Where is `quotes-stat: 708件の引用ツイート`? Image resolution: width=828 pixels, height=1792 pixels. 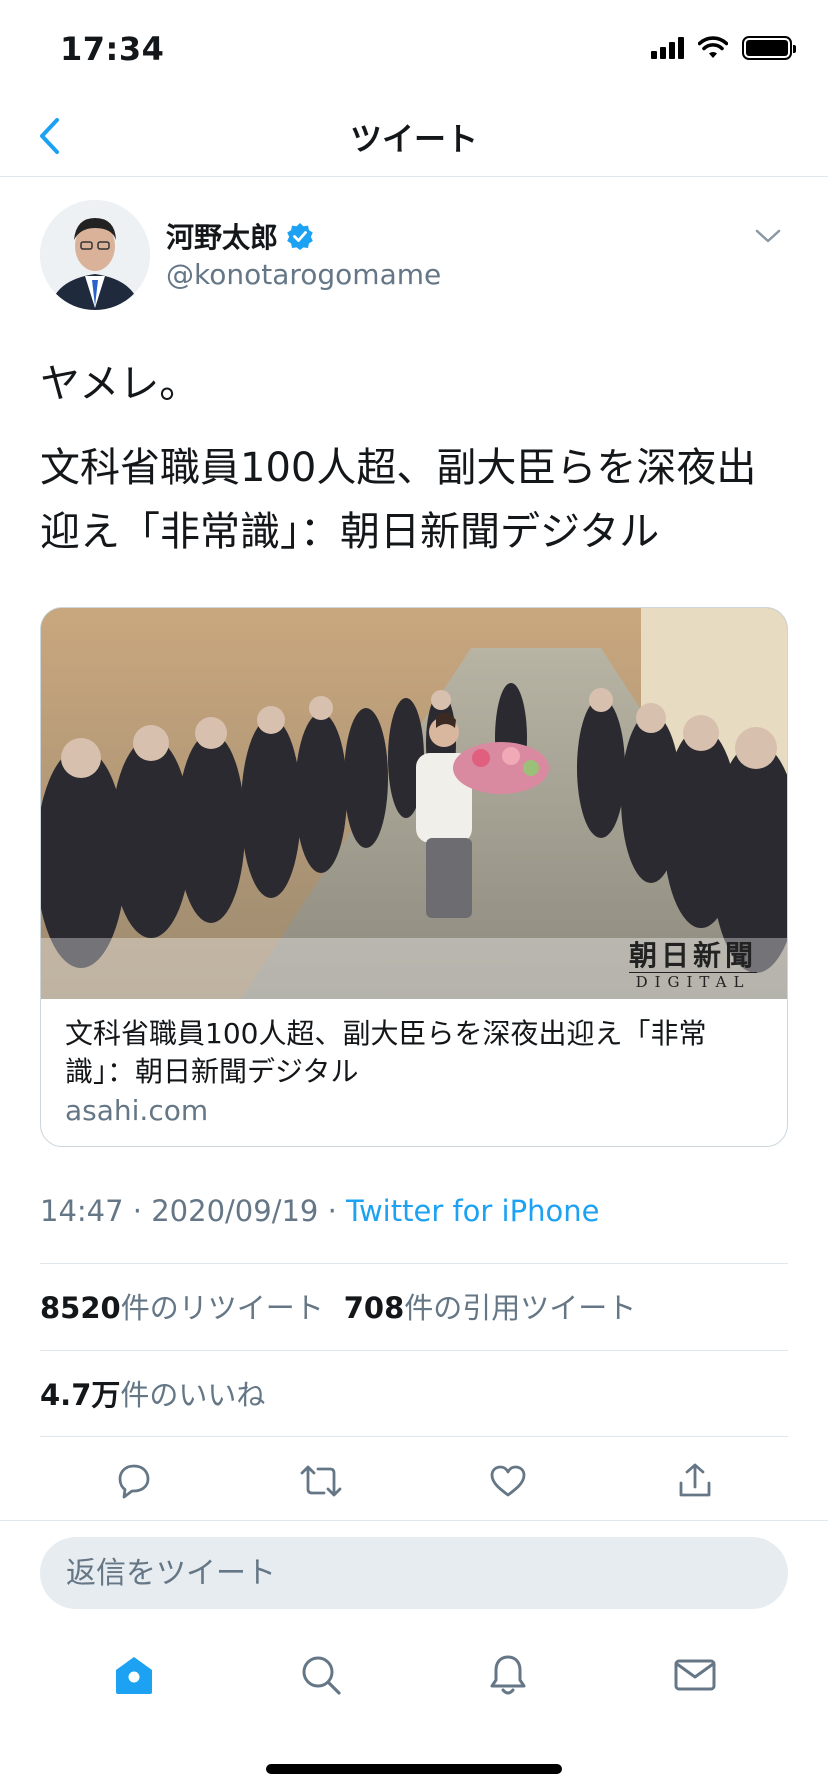 quotes-stat: 708件の引用ツイート is located at coordinates (490, 1306).